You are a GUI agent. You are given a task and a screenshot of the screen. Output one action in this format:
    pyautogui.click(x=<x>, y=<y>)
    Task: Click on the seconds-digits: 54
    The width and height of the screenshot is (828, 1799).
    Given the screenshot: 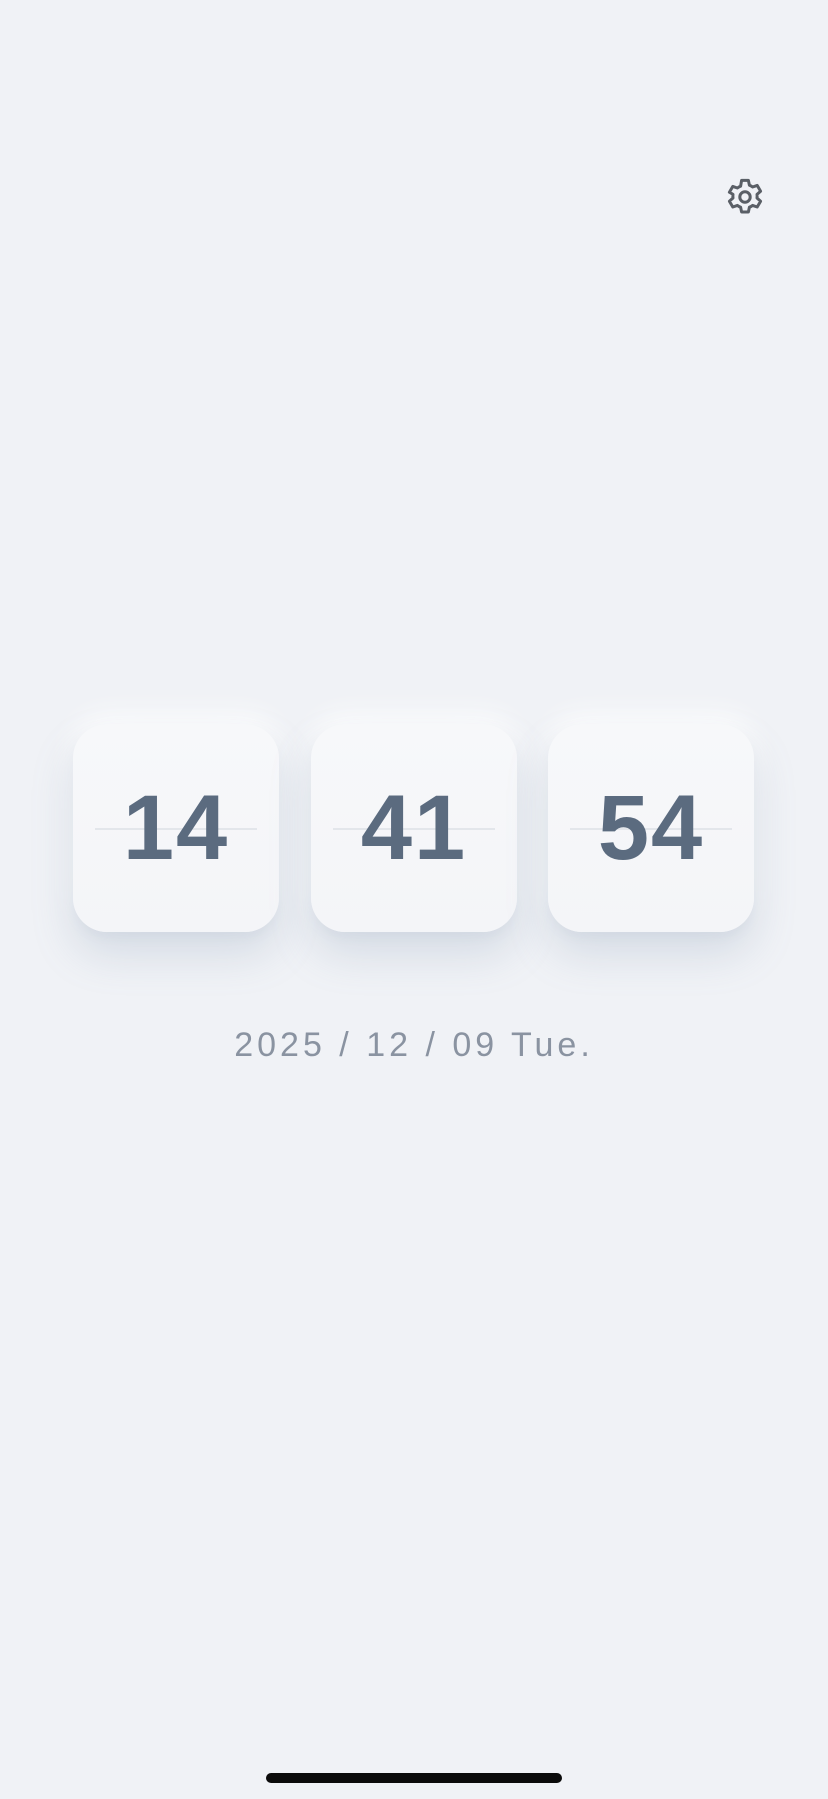 What is the action you would take?
    pyautogui.click(x=651, y=828)
    